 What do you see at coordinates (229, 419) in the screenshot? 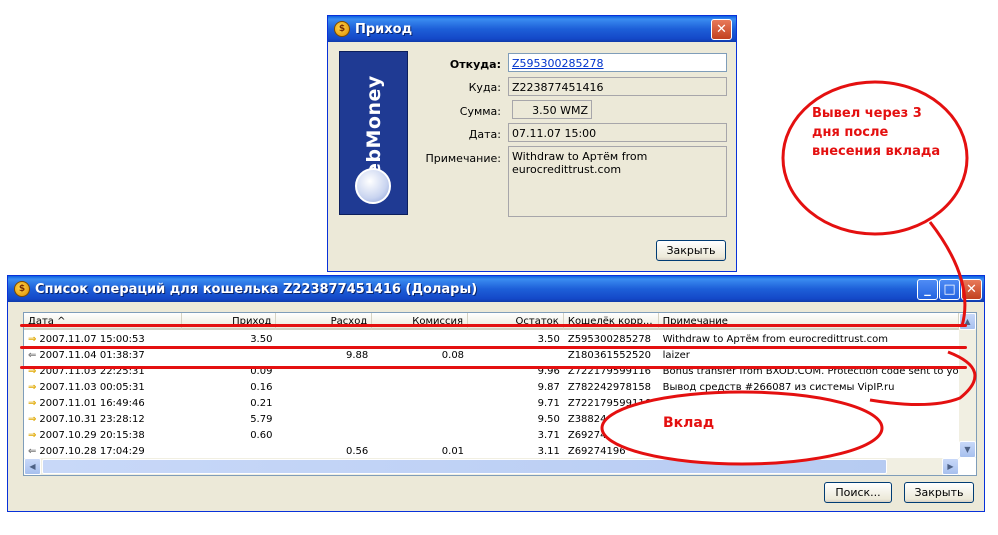
I see `cell-income: 5.79` at bounding box center [229, 419].